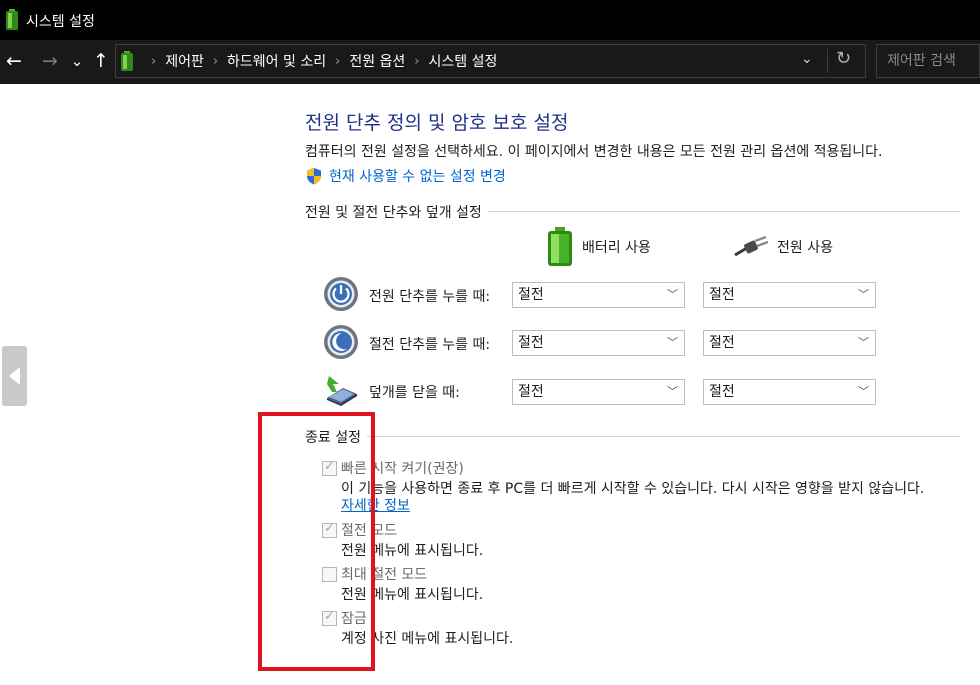 The image size is (980, 685). Describe the element at coordinates (807, 59) in the screenshot. I see `address-dropdown-icon: ⌄` at that location.